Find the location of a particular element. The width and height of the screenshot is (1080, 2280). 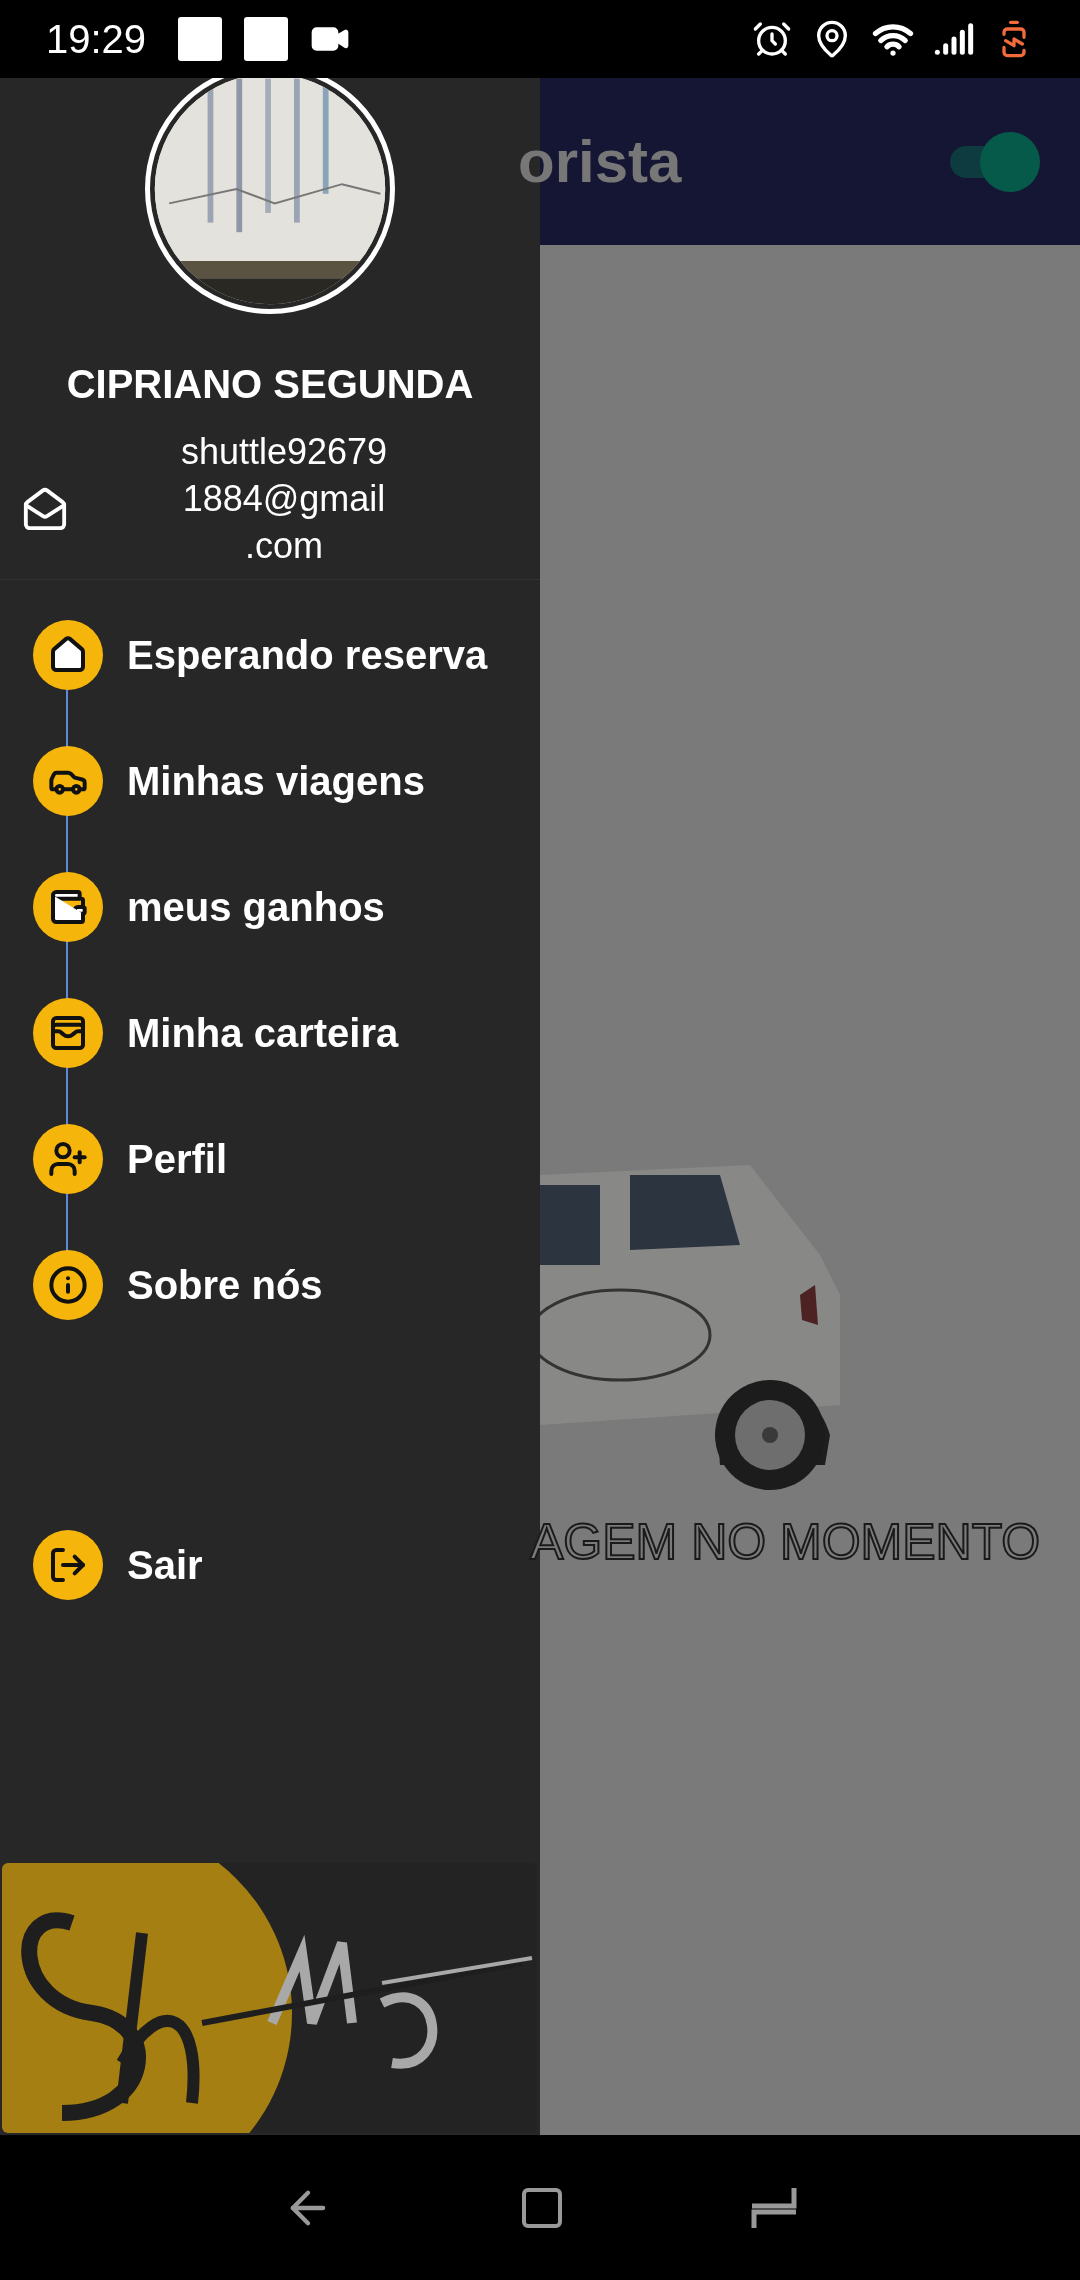

menu-item: Sobre nós is located at coordinates (270, 1285).